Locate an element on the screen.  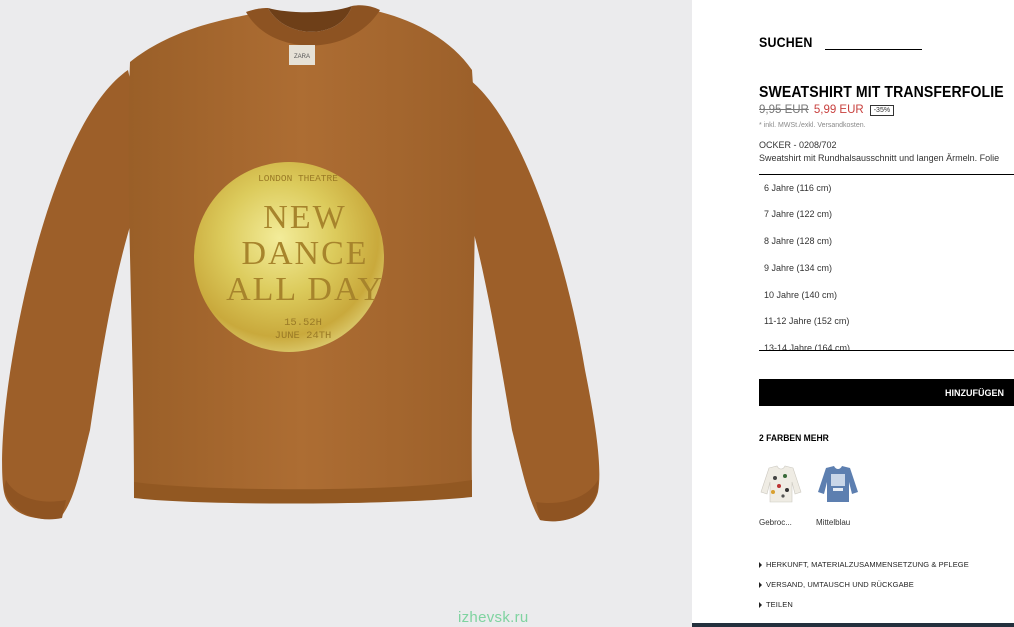
search-label: SUCHEN is located at coordinates (786, 42).